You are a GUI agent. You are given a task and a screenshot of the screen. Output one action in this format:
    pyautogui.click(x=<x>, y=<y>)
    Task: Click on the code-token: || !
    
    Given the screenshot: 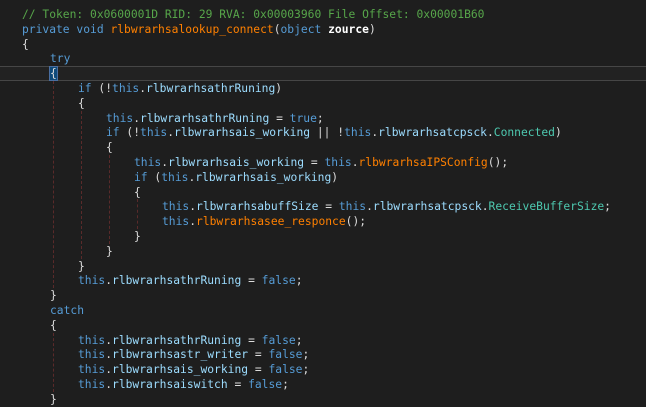 What is the action you would take?
    pyautogui.click(x=327, y=133)
    